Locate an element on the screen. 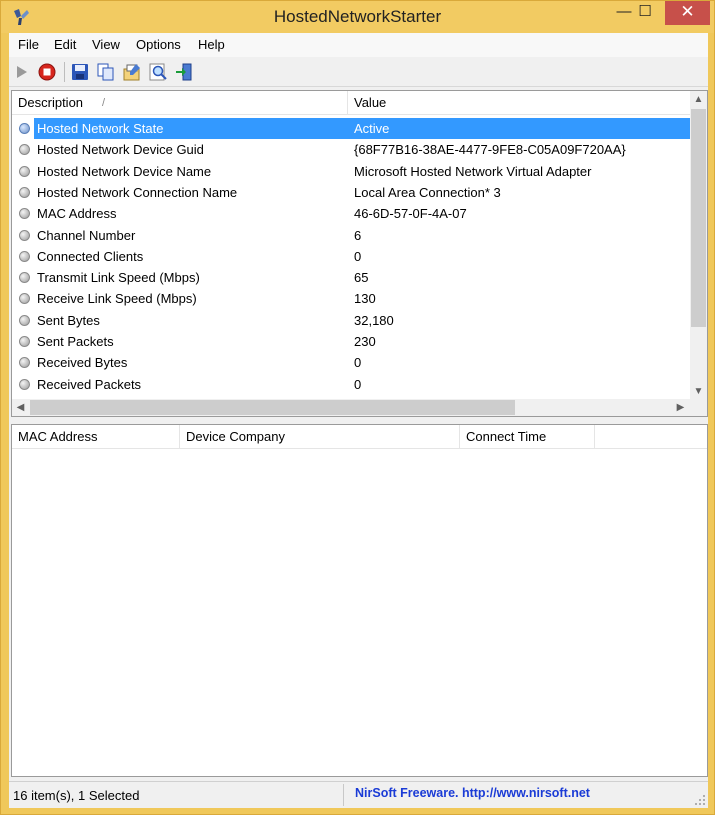 Image resolution: width=715 pixels, height=815 pixels. row-description: Channel Number is located at coordinates (86, 235).